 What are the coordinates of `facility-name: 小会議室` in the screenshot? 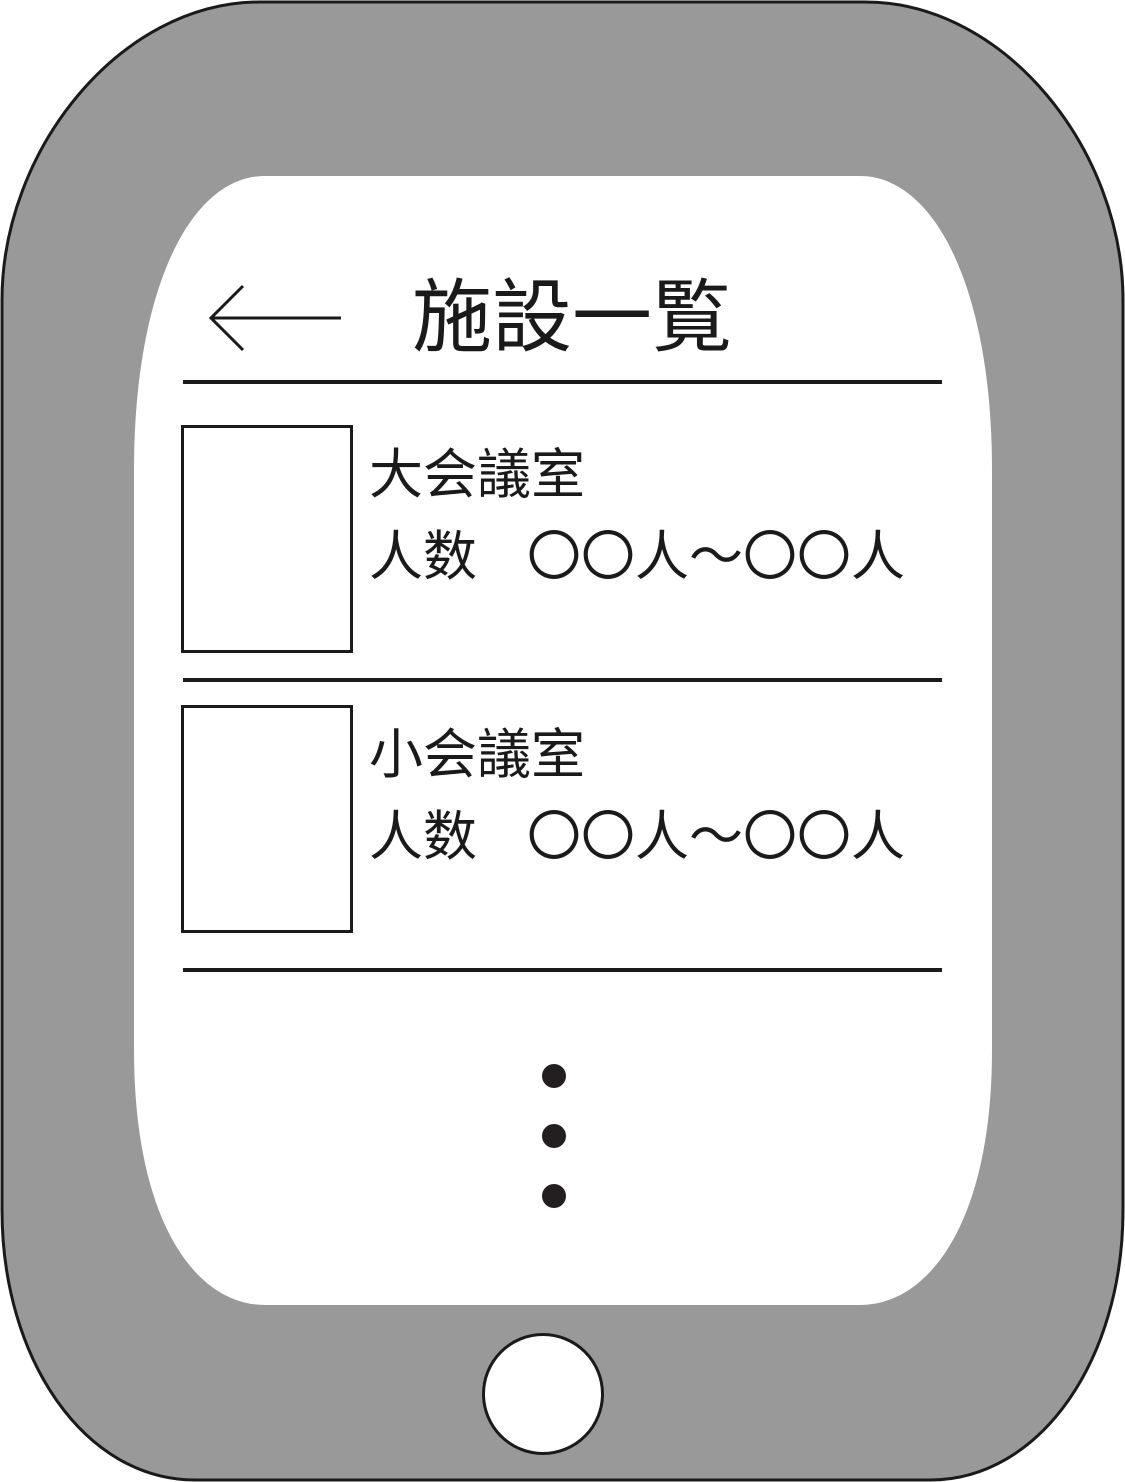 It's located at (477, 754).